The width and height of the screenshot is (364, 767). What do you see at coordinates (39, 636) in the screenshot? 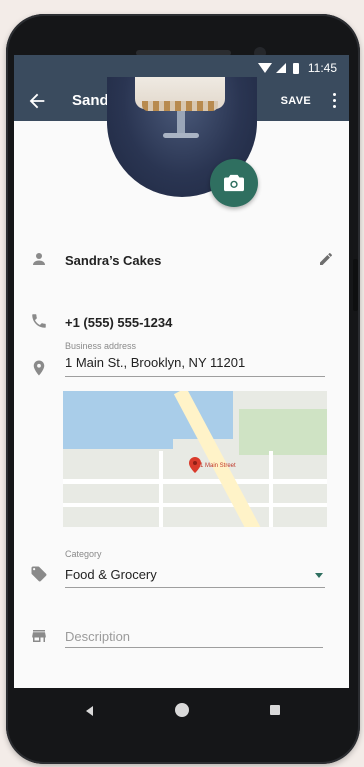
I see `storefront-icon` at bounding box center [39, 636].